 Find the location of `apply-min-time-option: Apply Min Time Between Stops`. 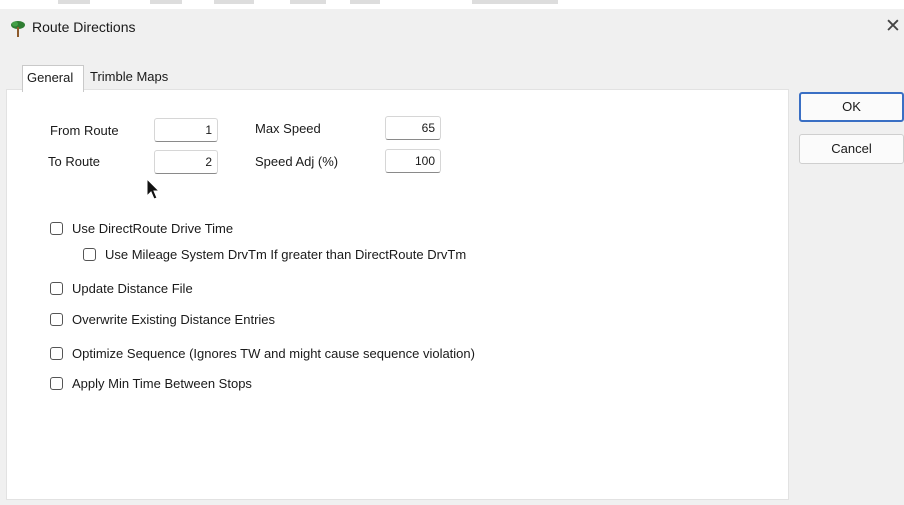

apply-min-time-option: Apply Min Time Between Stops is located at coordinates (151, 383).